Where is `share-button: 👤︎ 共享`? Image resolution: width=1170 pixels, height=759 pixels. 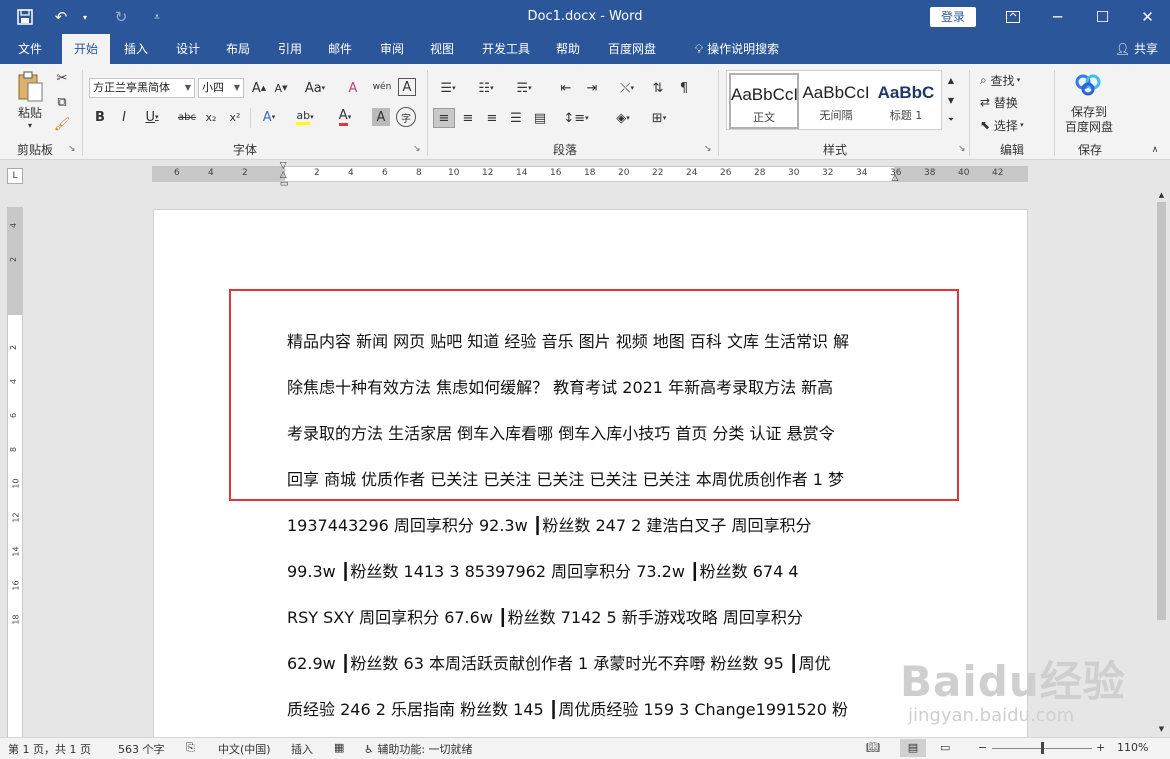
share-button: 👤︎ 共享 is located at coordinates (1136, 49).